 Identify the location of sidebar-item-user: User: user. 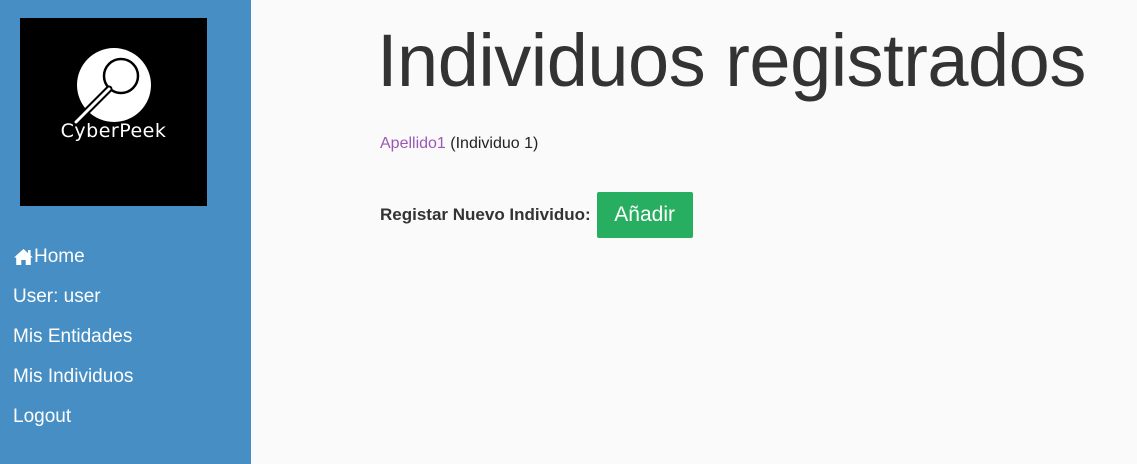
(73, 304).